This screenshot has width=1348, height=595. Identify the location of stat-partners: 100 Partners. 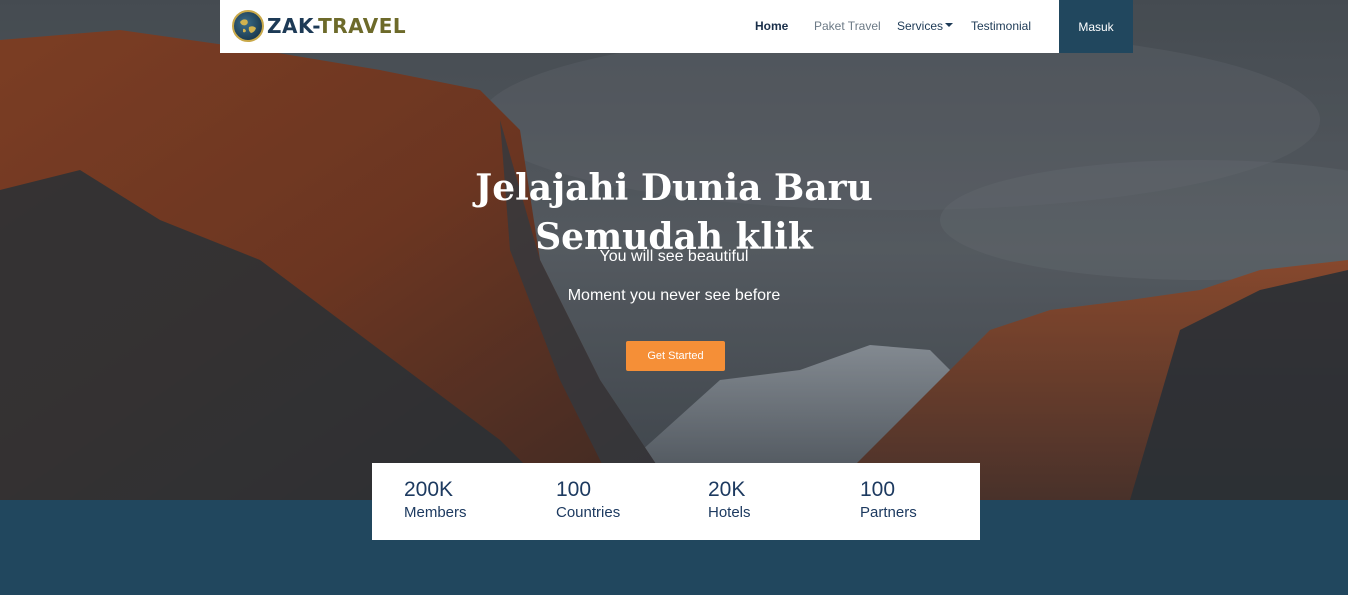
(888, 500).